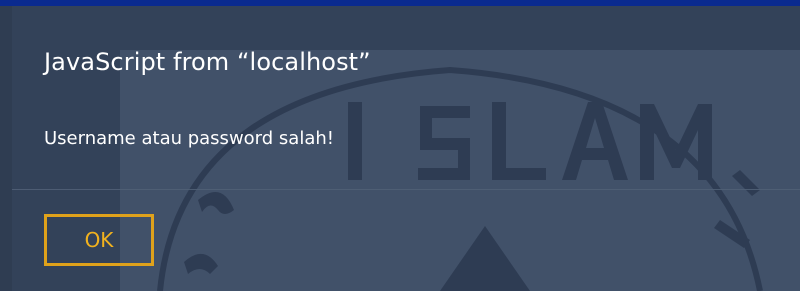 Image resolution: width=800 pixels, height=291 pixels. I want to click on dialog-title: JavaScript from “localhost”, so click(207, 62).